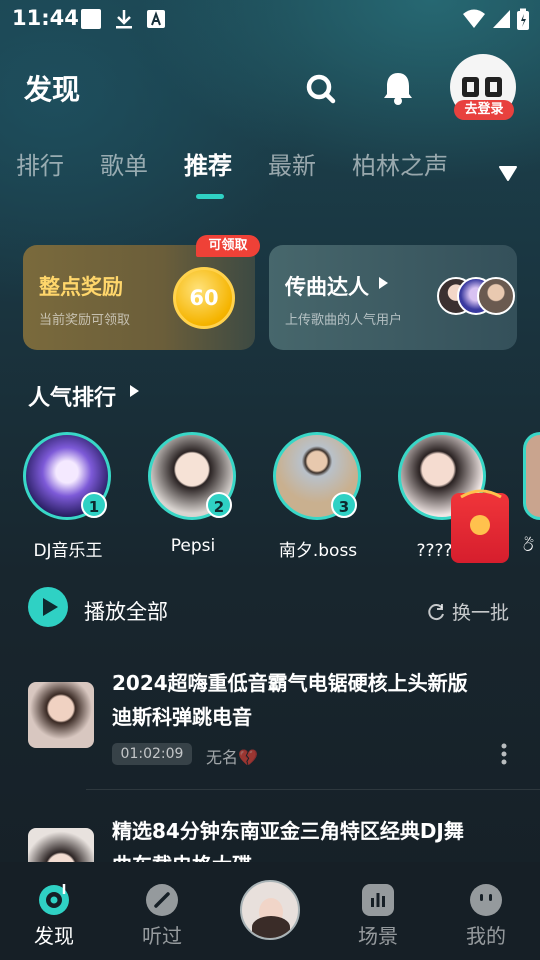  I want to click on uploader-title: 传曲达人, so click(327, 287).